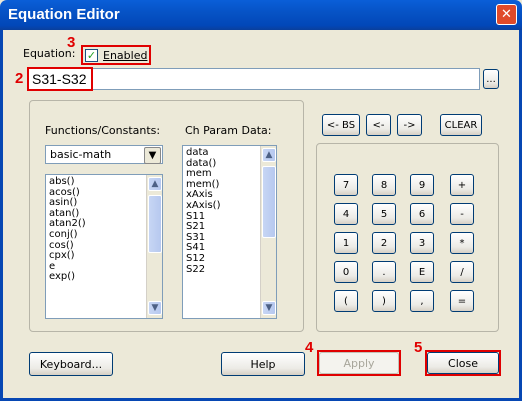  I want to click on annotation-4: 4, so click(309, 347).